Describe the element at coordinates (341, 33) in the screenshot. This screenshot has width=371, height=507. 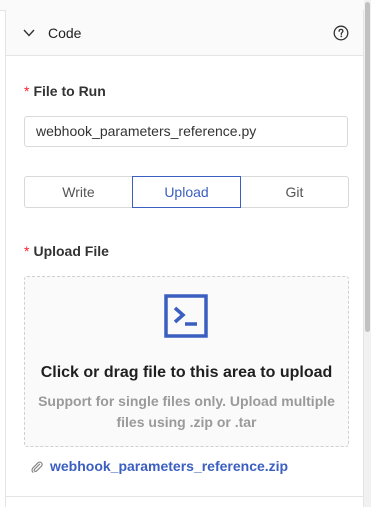
I see `help-icon` at that location.